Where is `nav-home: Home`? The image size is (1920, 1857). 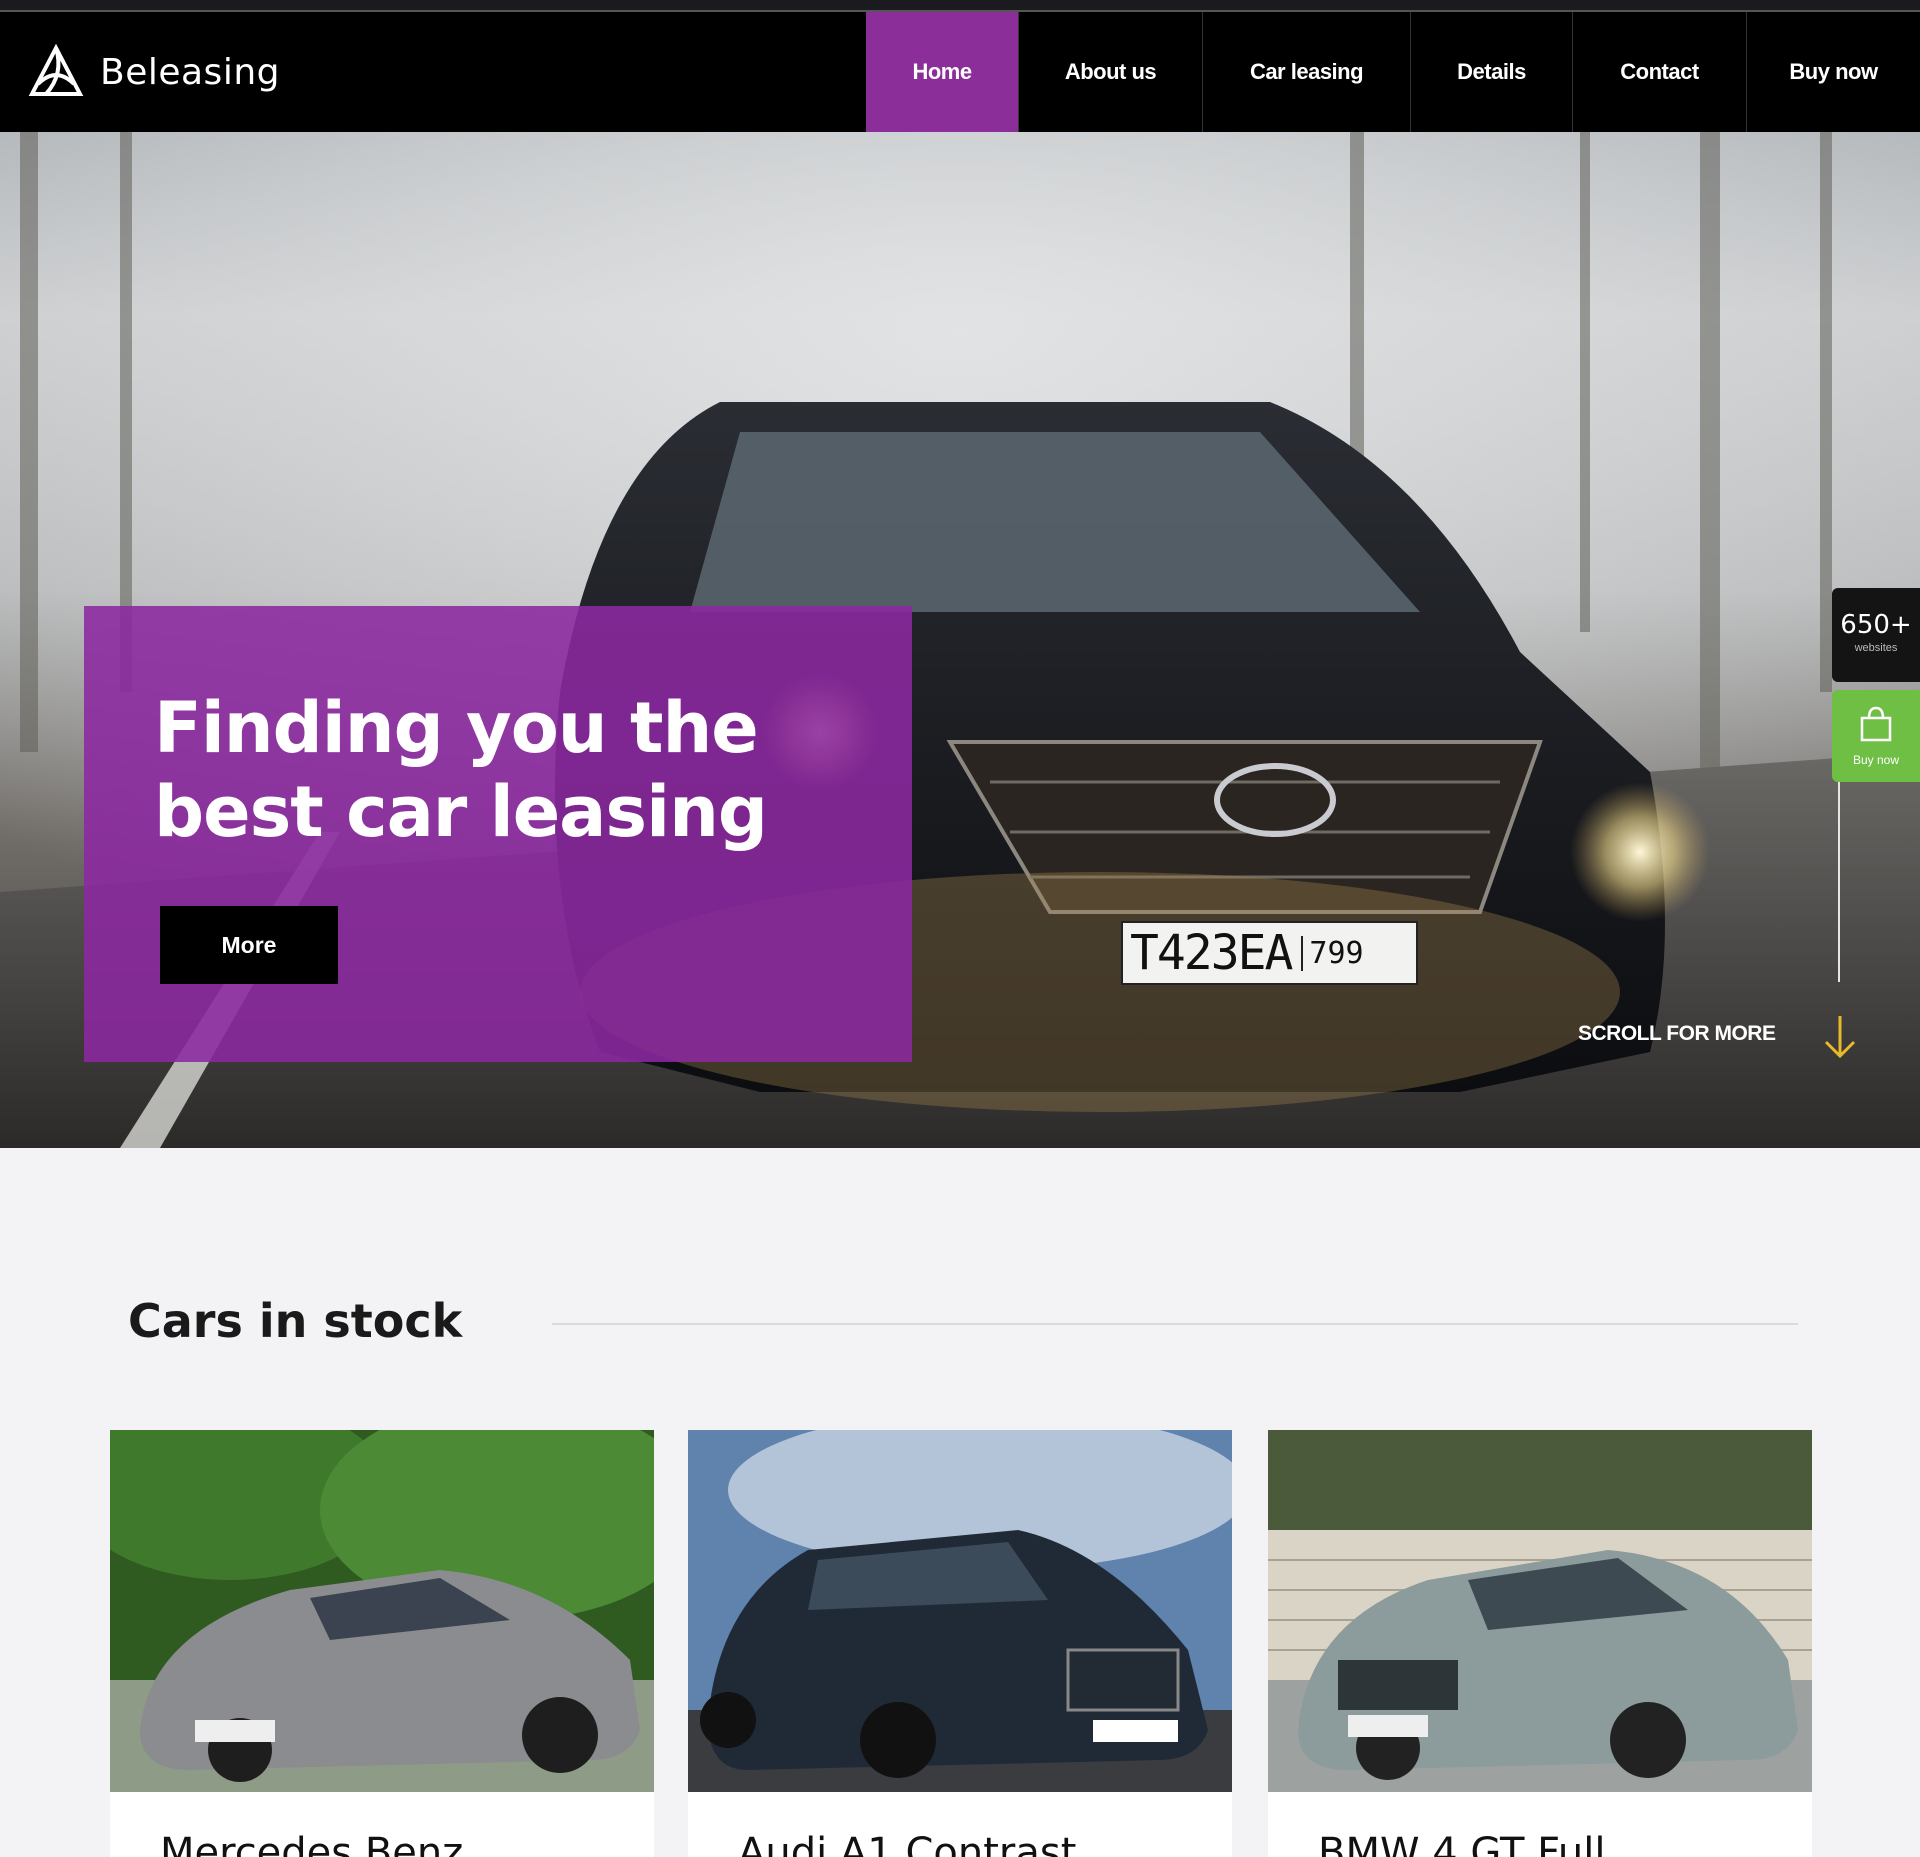
nav-home: Home is located at coordinates (942, 72).